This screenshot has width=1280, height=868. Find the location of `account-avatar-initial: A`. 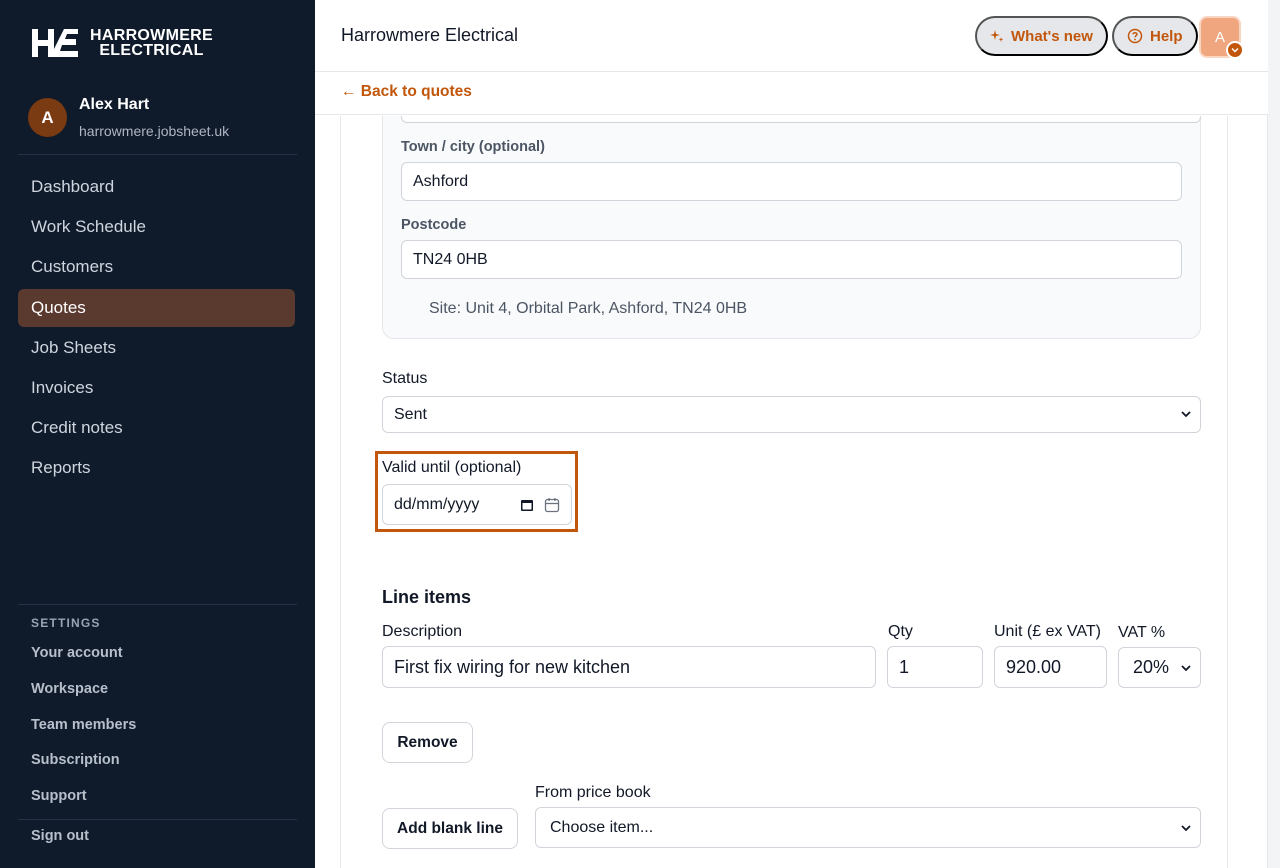

account-avatar-initial: A is located at coordinates (1219, 37).